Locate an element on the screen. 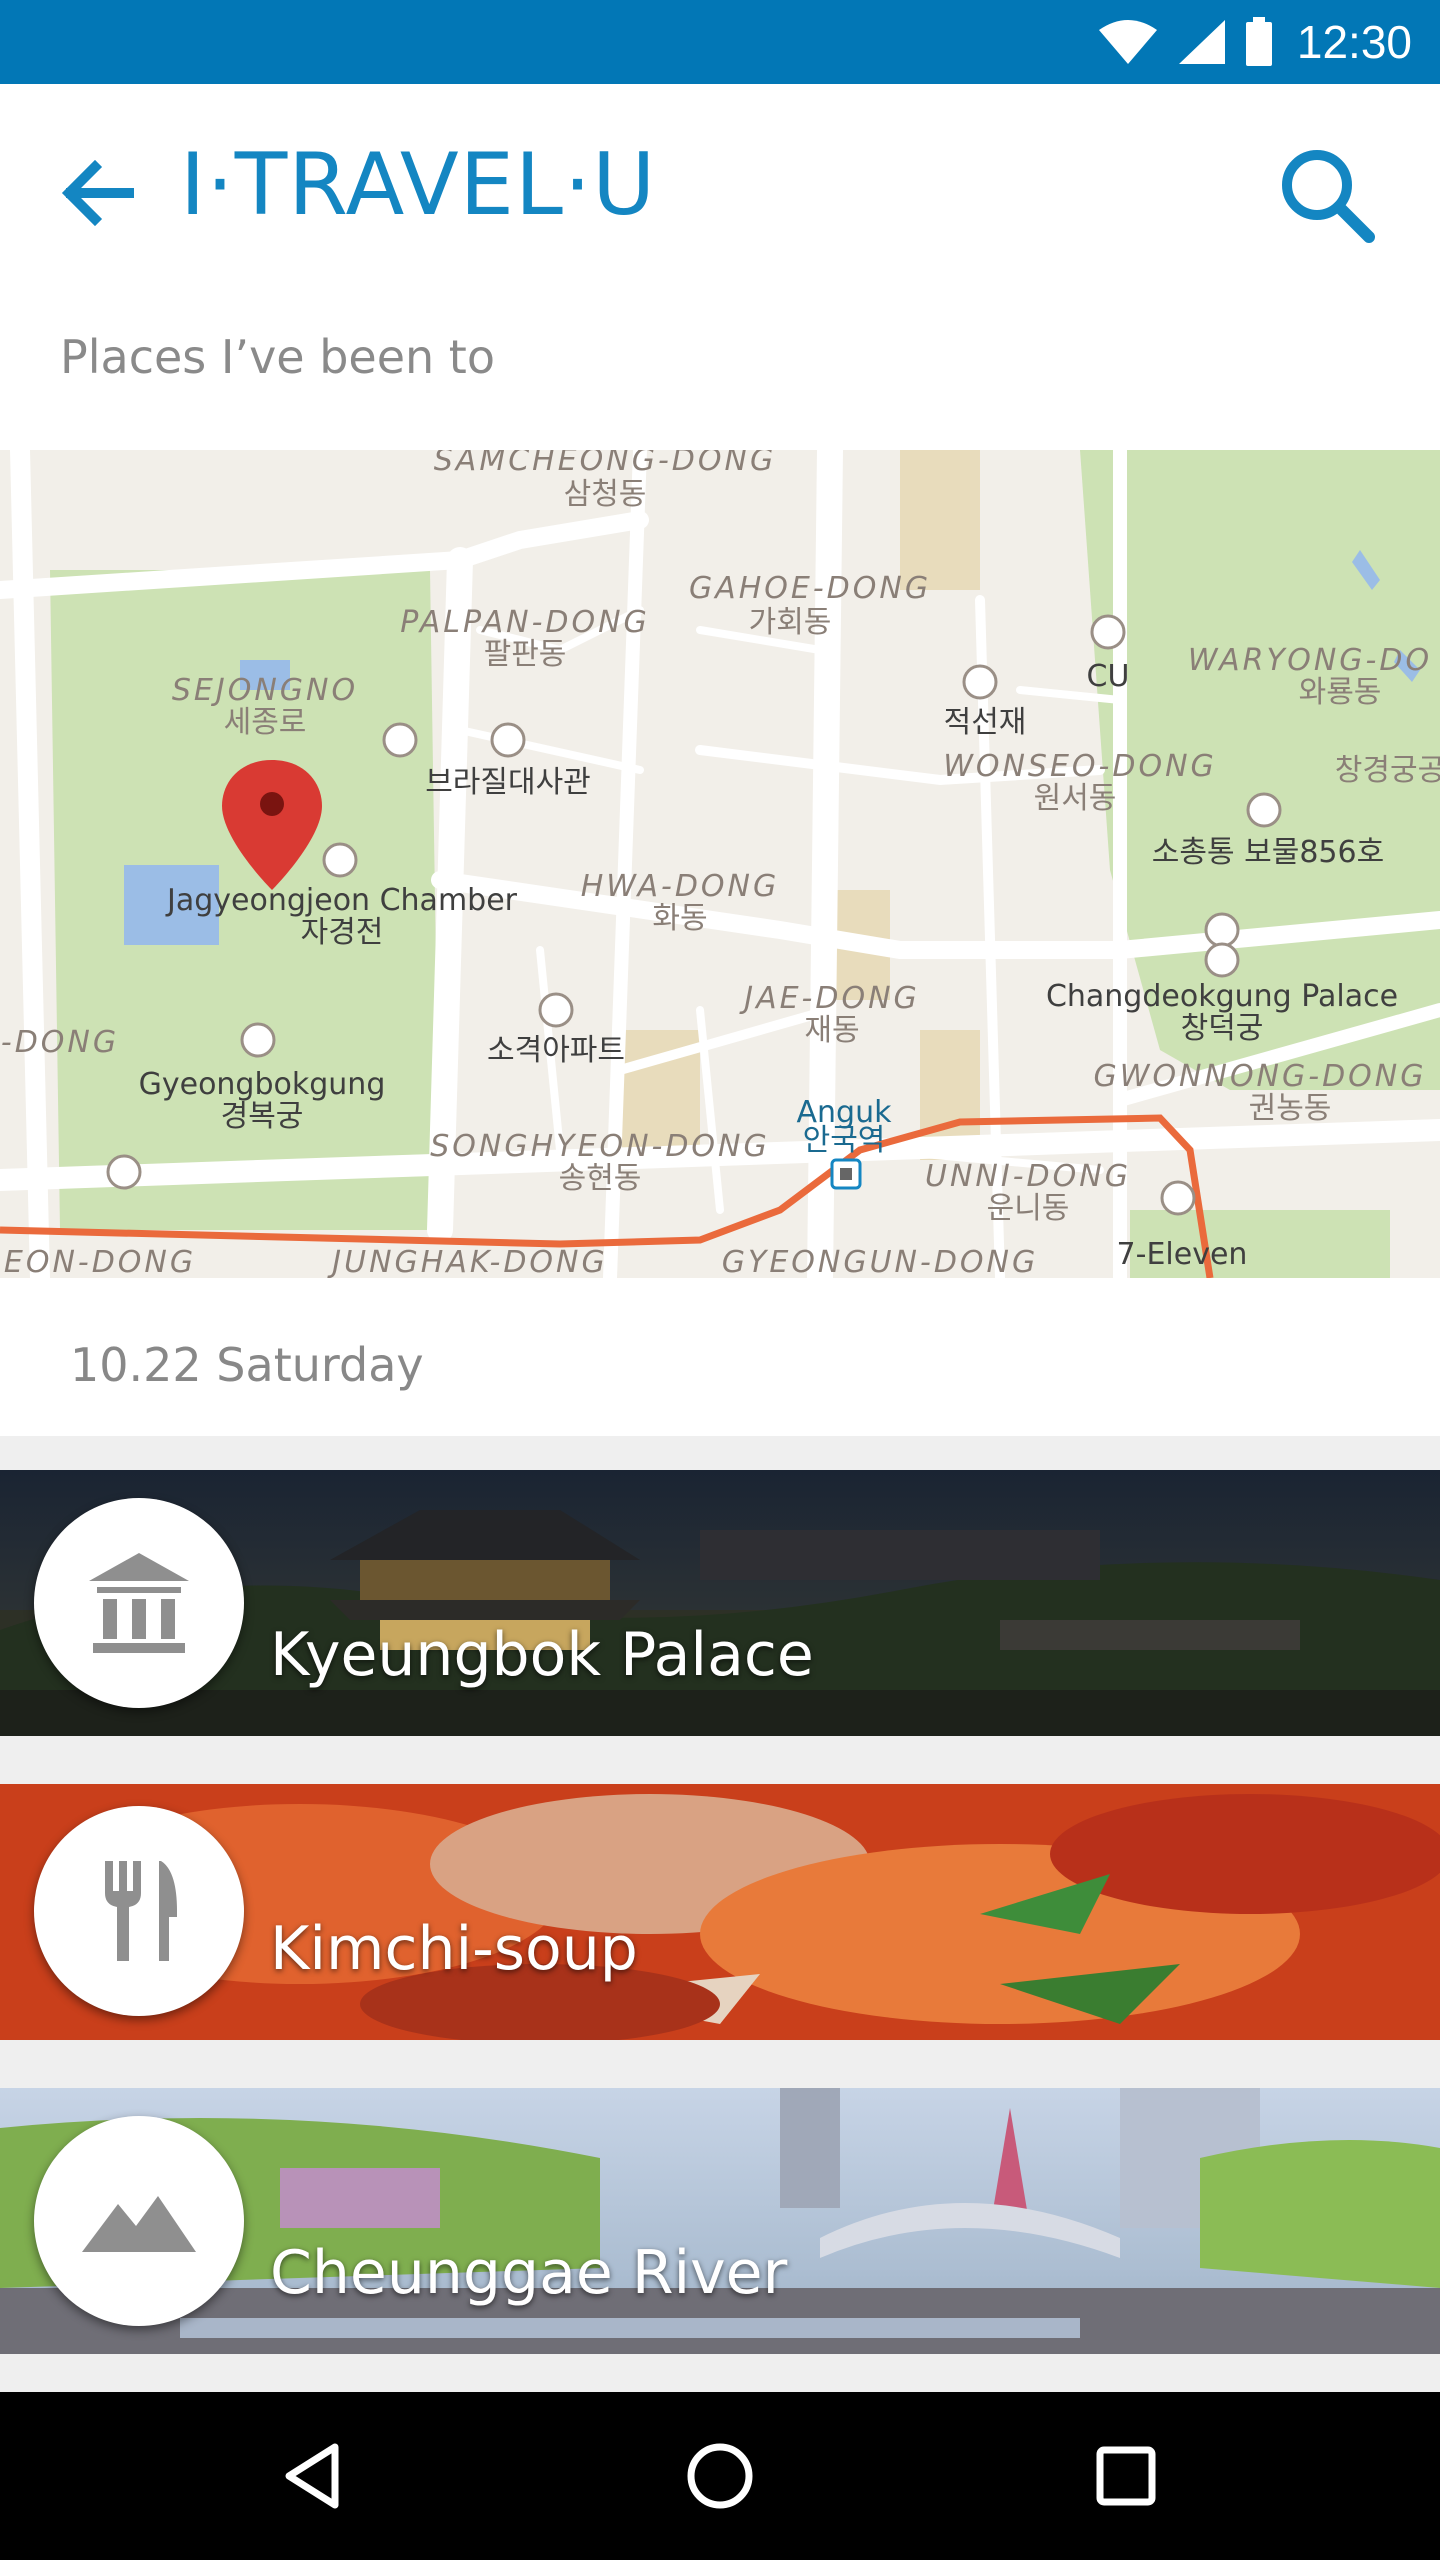 This screenshot has width=1440, height=2560. map-label: -DONG is located at coordinates (60, 1042).